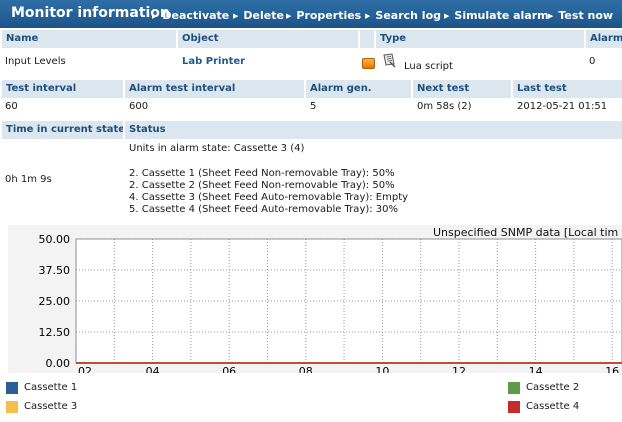  I want to click on legend-label: Cassette 4, so click(553, 406).